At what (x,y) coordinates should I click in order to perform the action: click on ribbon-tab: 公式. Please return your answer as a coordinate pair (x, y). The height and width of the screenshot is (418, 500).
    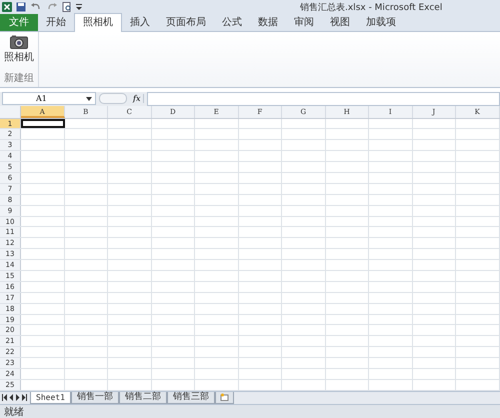
    Looking at the image, I should click on (232, 23).